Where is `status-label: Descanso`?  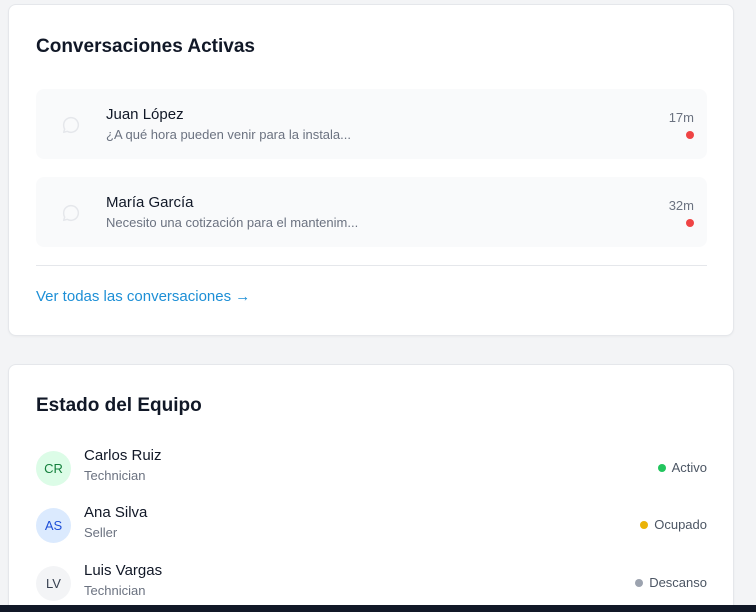 status-label: Descanso is located at coordinates (678, 582).